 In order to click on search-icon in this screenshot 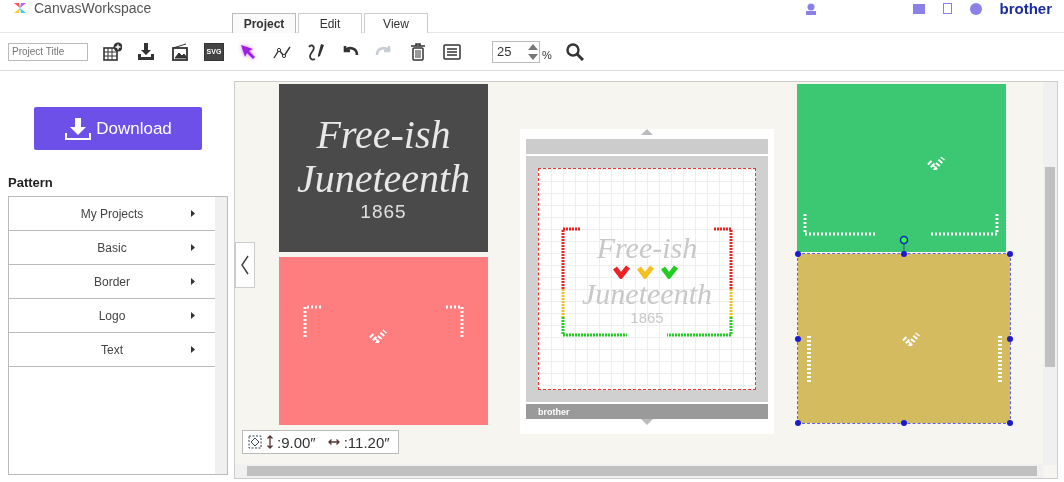, I will do `click(574, 51)`.